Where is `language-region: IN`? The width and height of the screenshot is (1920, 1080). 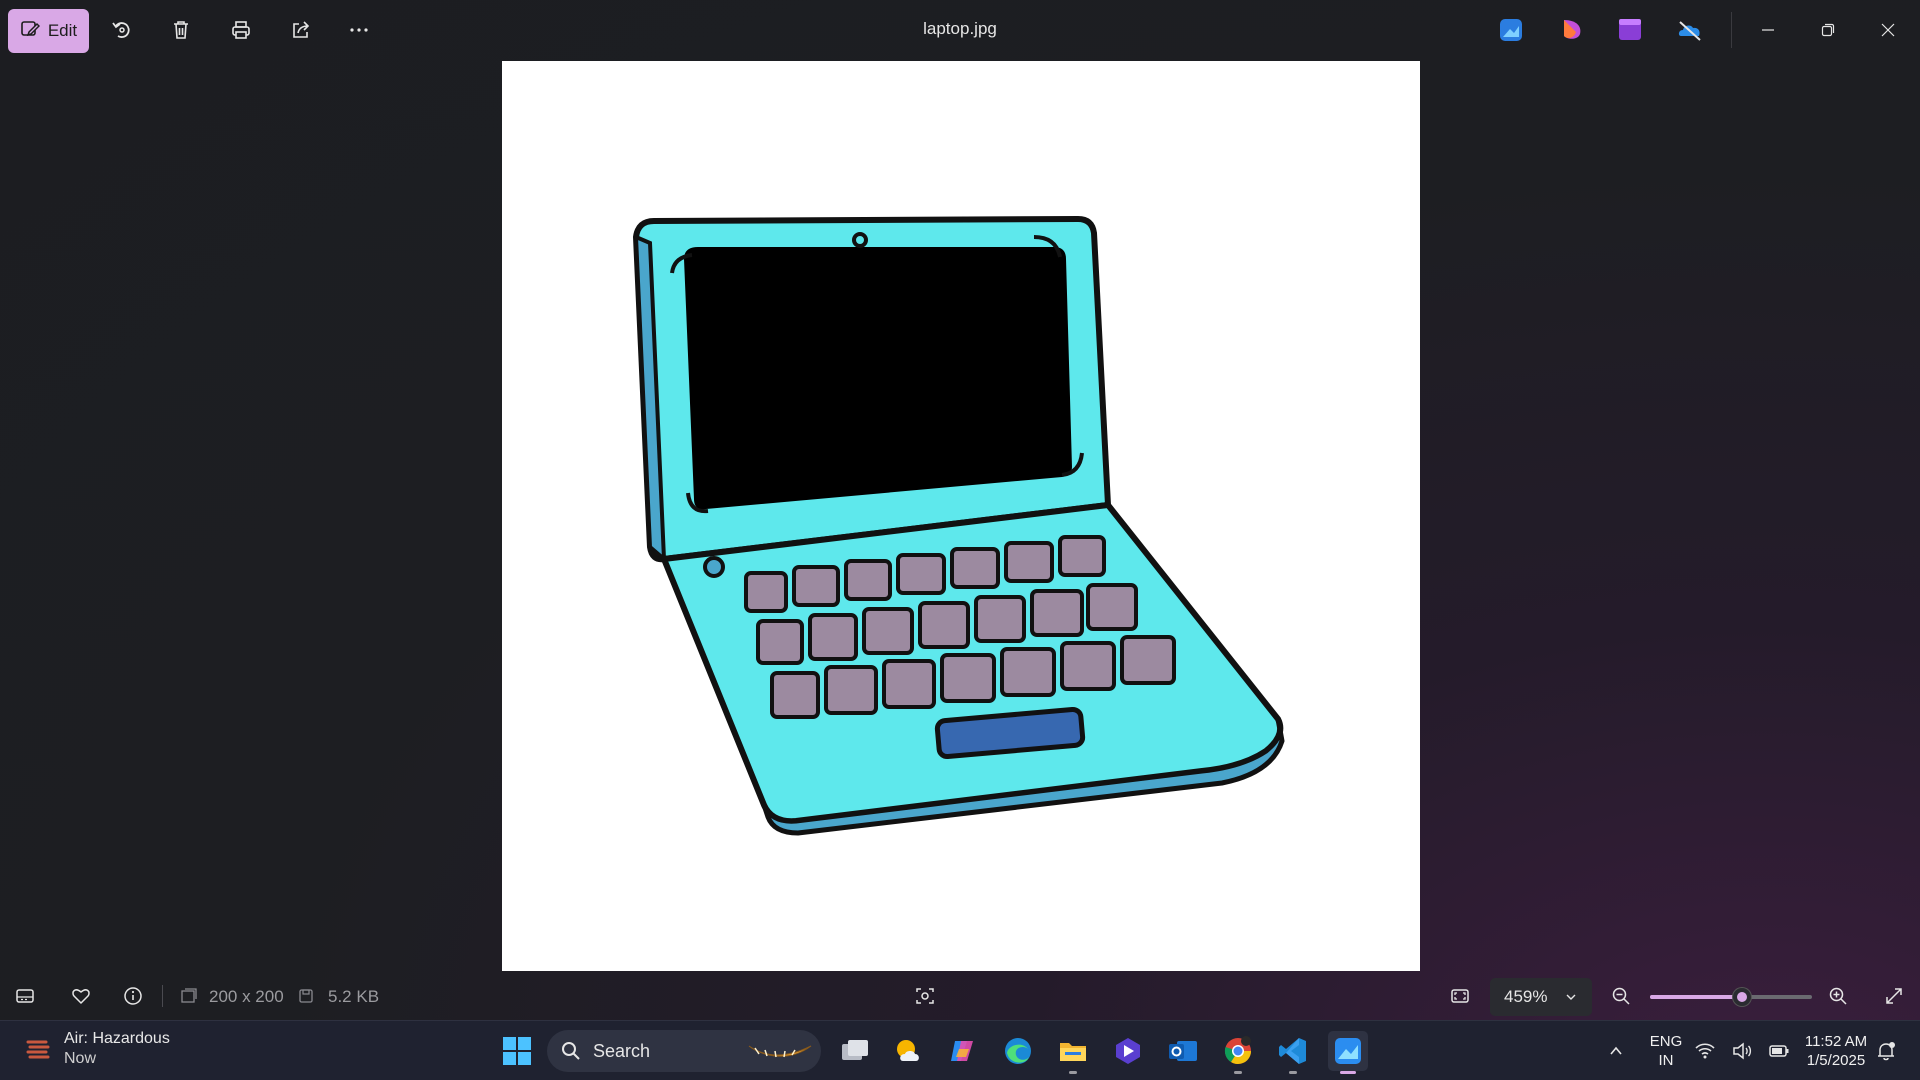 language-region: IN is located at coordinates (1666, 1060).